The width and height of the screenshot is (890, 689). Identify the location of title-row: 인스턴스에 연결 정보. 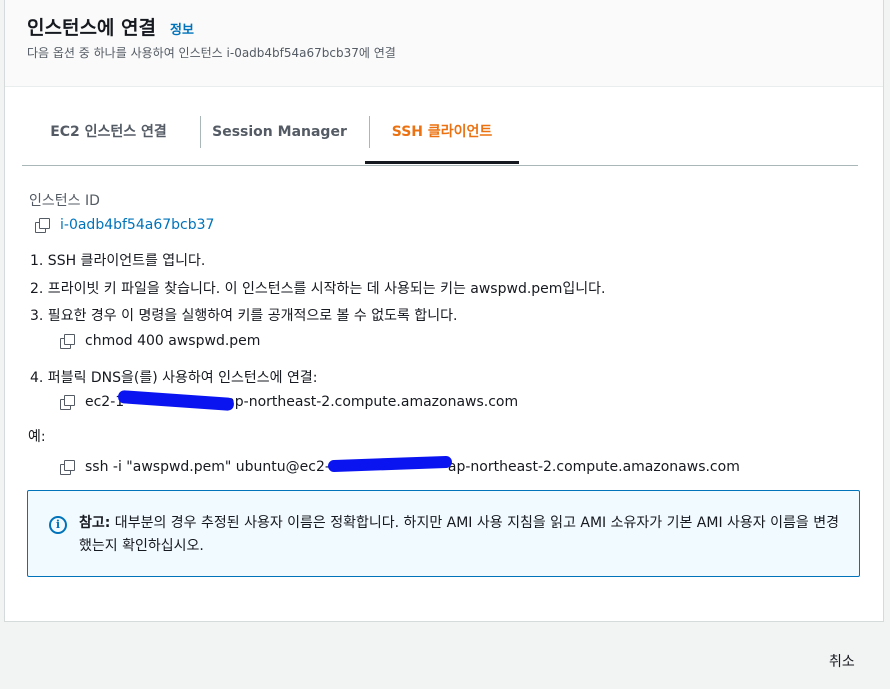
(110, 26).